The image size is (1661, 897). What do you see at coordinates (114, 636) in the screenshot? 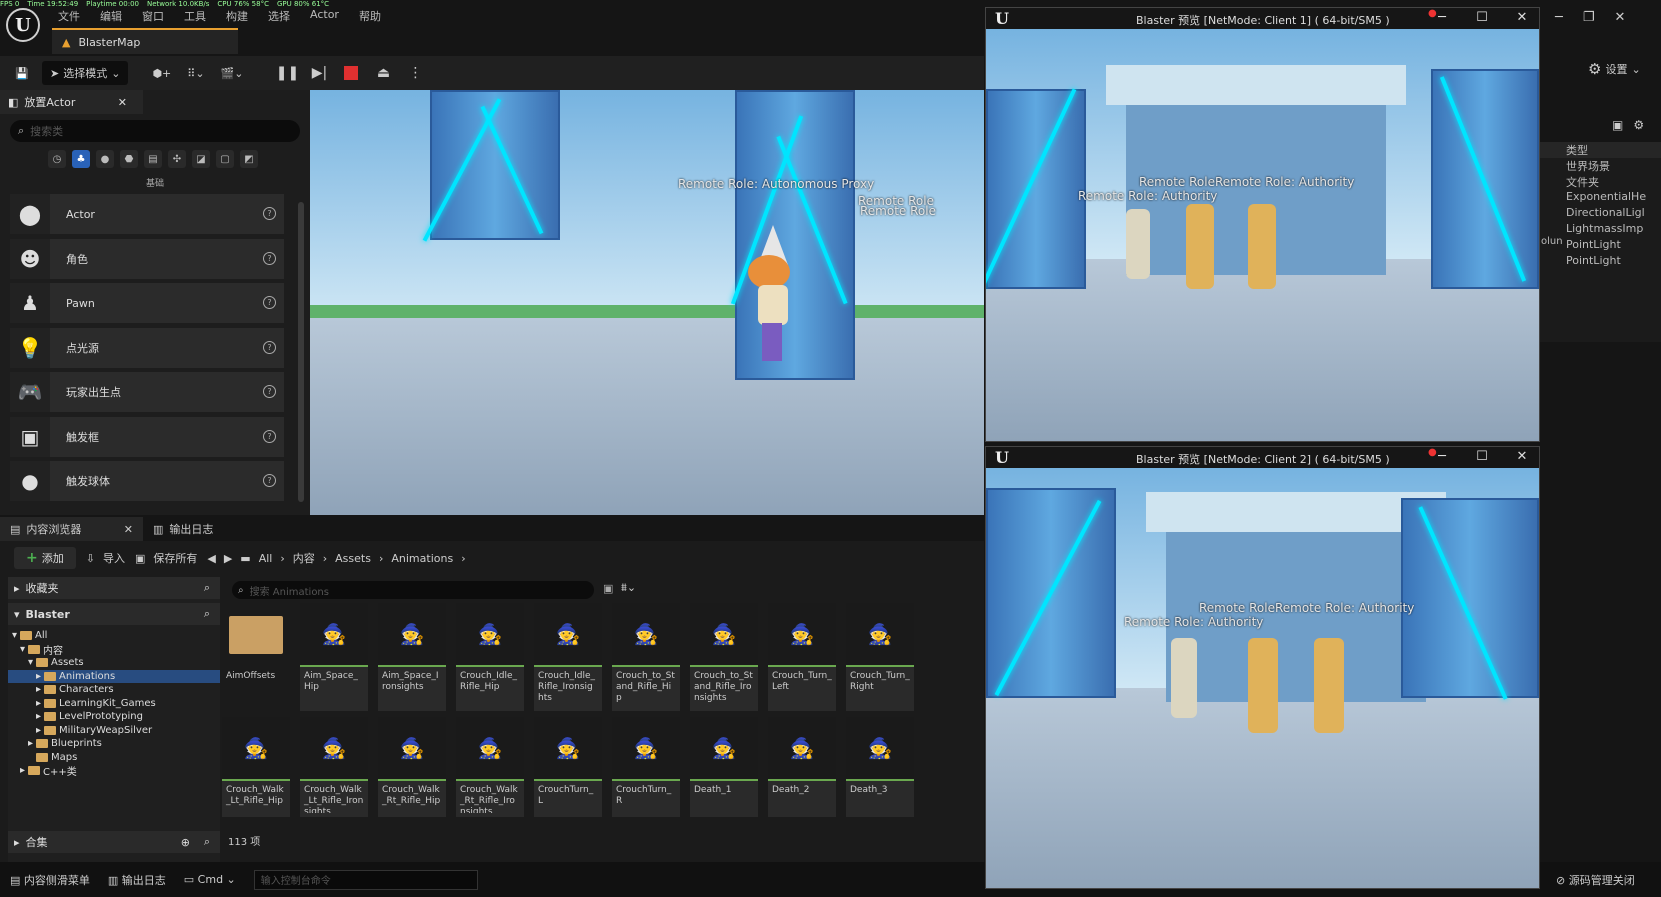
I see `tree-item-all: ▾ All` at bounding box center [114, 636].